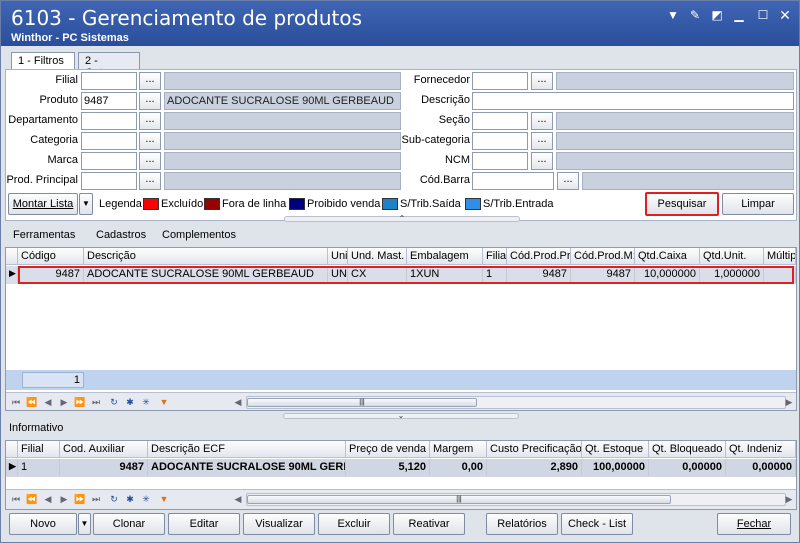 This screenshot has height=543, width=800. Describe the element at coordinates (204, 524) in the screenshot. I see `editar-button: Editar` at that location.